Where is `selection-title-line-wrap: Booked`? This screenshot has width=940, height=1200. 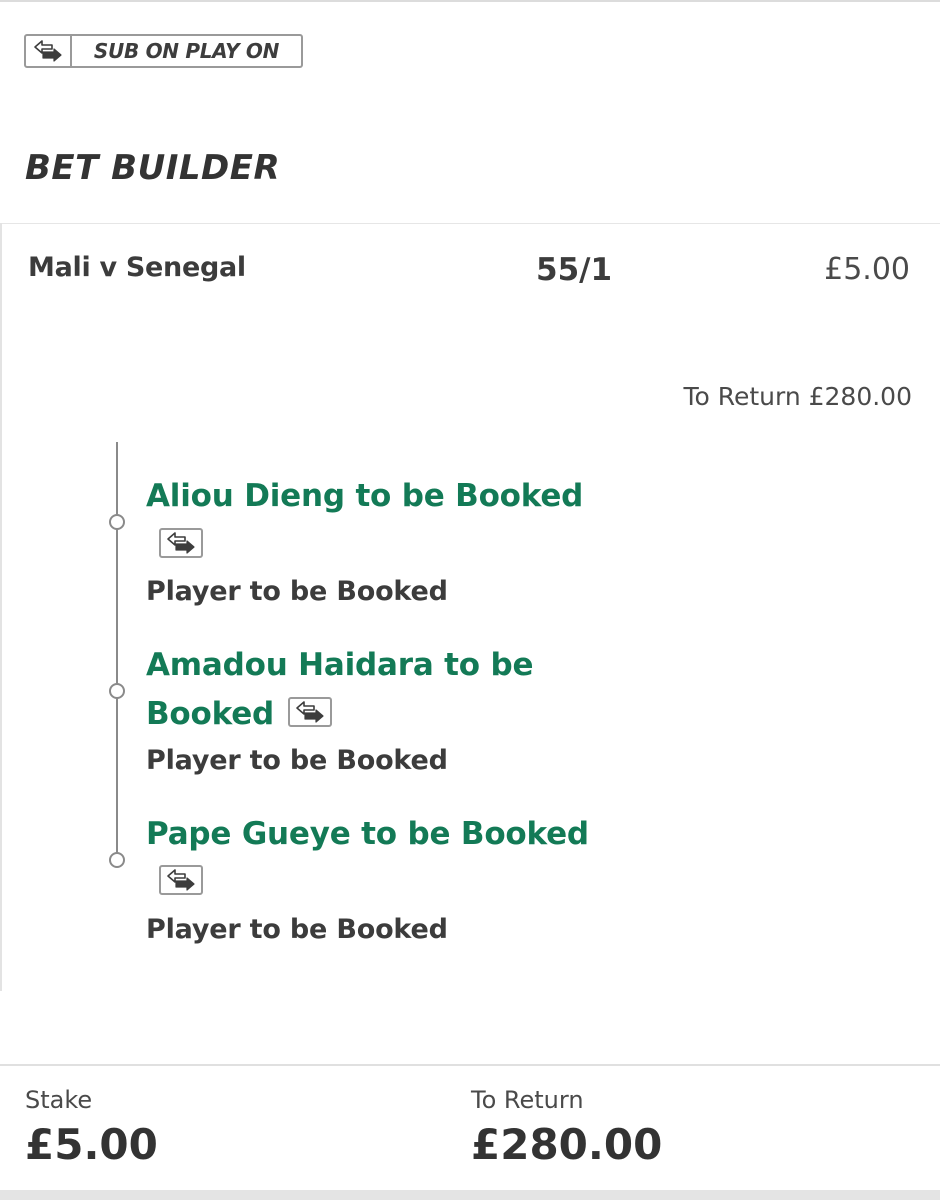 selection-title-line-wrap: Booked is located at coordinates (381, 714).